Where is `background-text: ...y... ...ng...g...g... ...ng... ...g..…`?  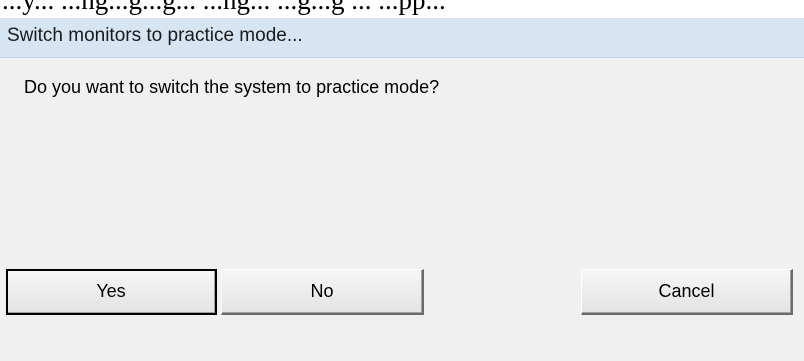
background-text: ...y... ...ng...g...g... ...ng... ...g..… is located at coordinates (224, 7).